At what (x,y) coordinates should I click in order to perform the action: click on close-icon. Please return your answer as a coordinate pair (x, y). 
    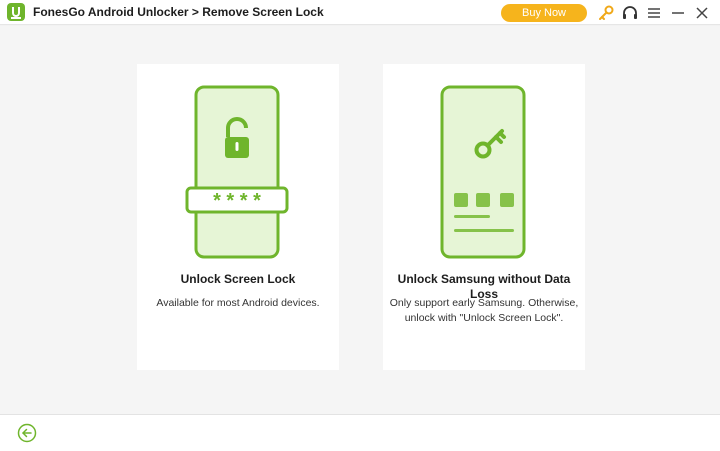
    Looking at the image, I should click on (702, 13).